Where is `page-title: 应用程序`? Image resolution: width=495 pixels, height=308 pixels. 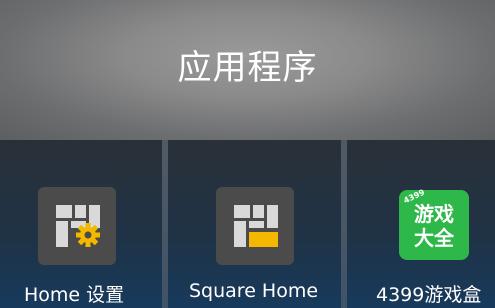
page-title: 应用程序 is located at coordinates (247, 68).